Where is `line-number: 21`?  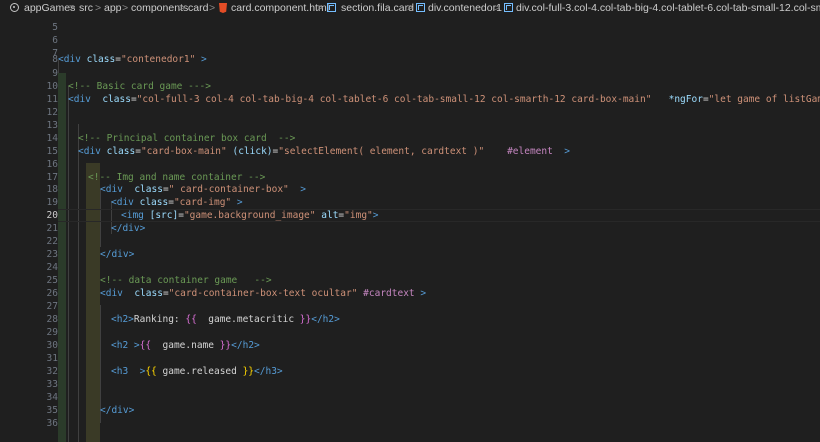 line-number: 21 is located at coordinates (52, 228).